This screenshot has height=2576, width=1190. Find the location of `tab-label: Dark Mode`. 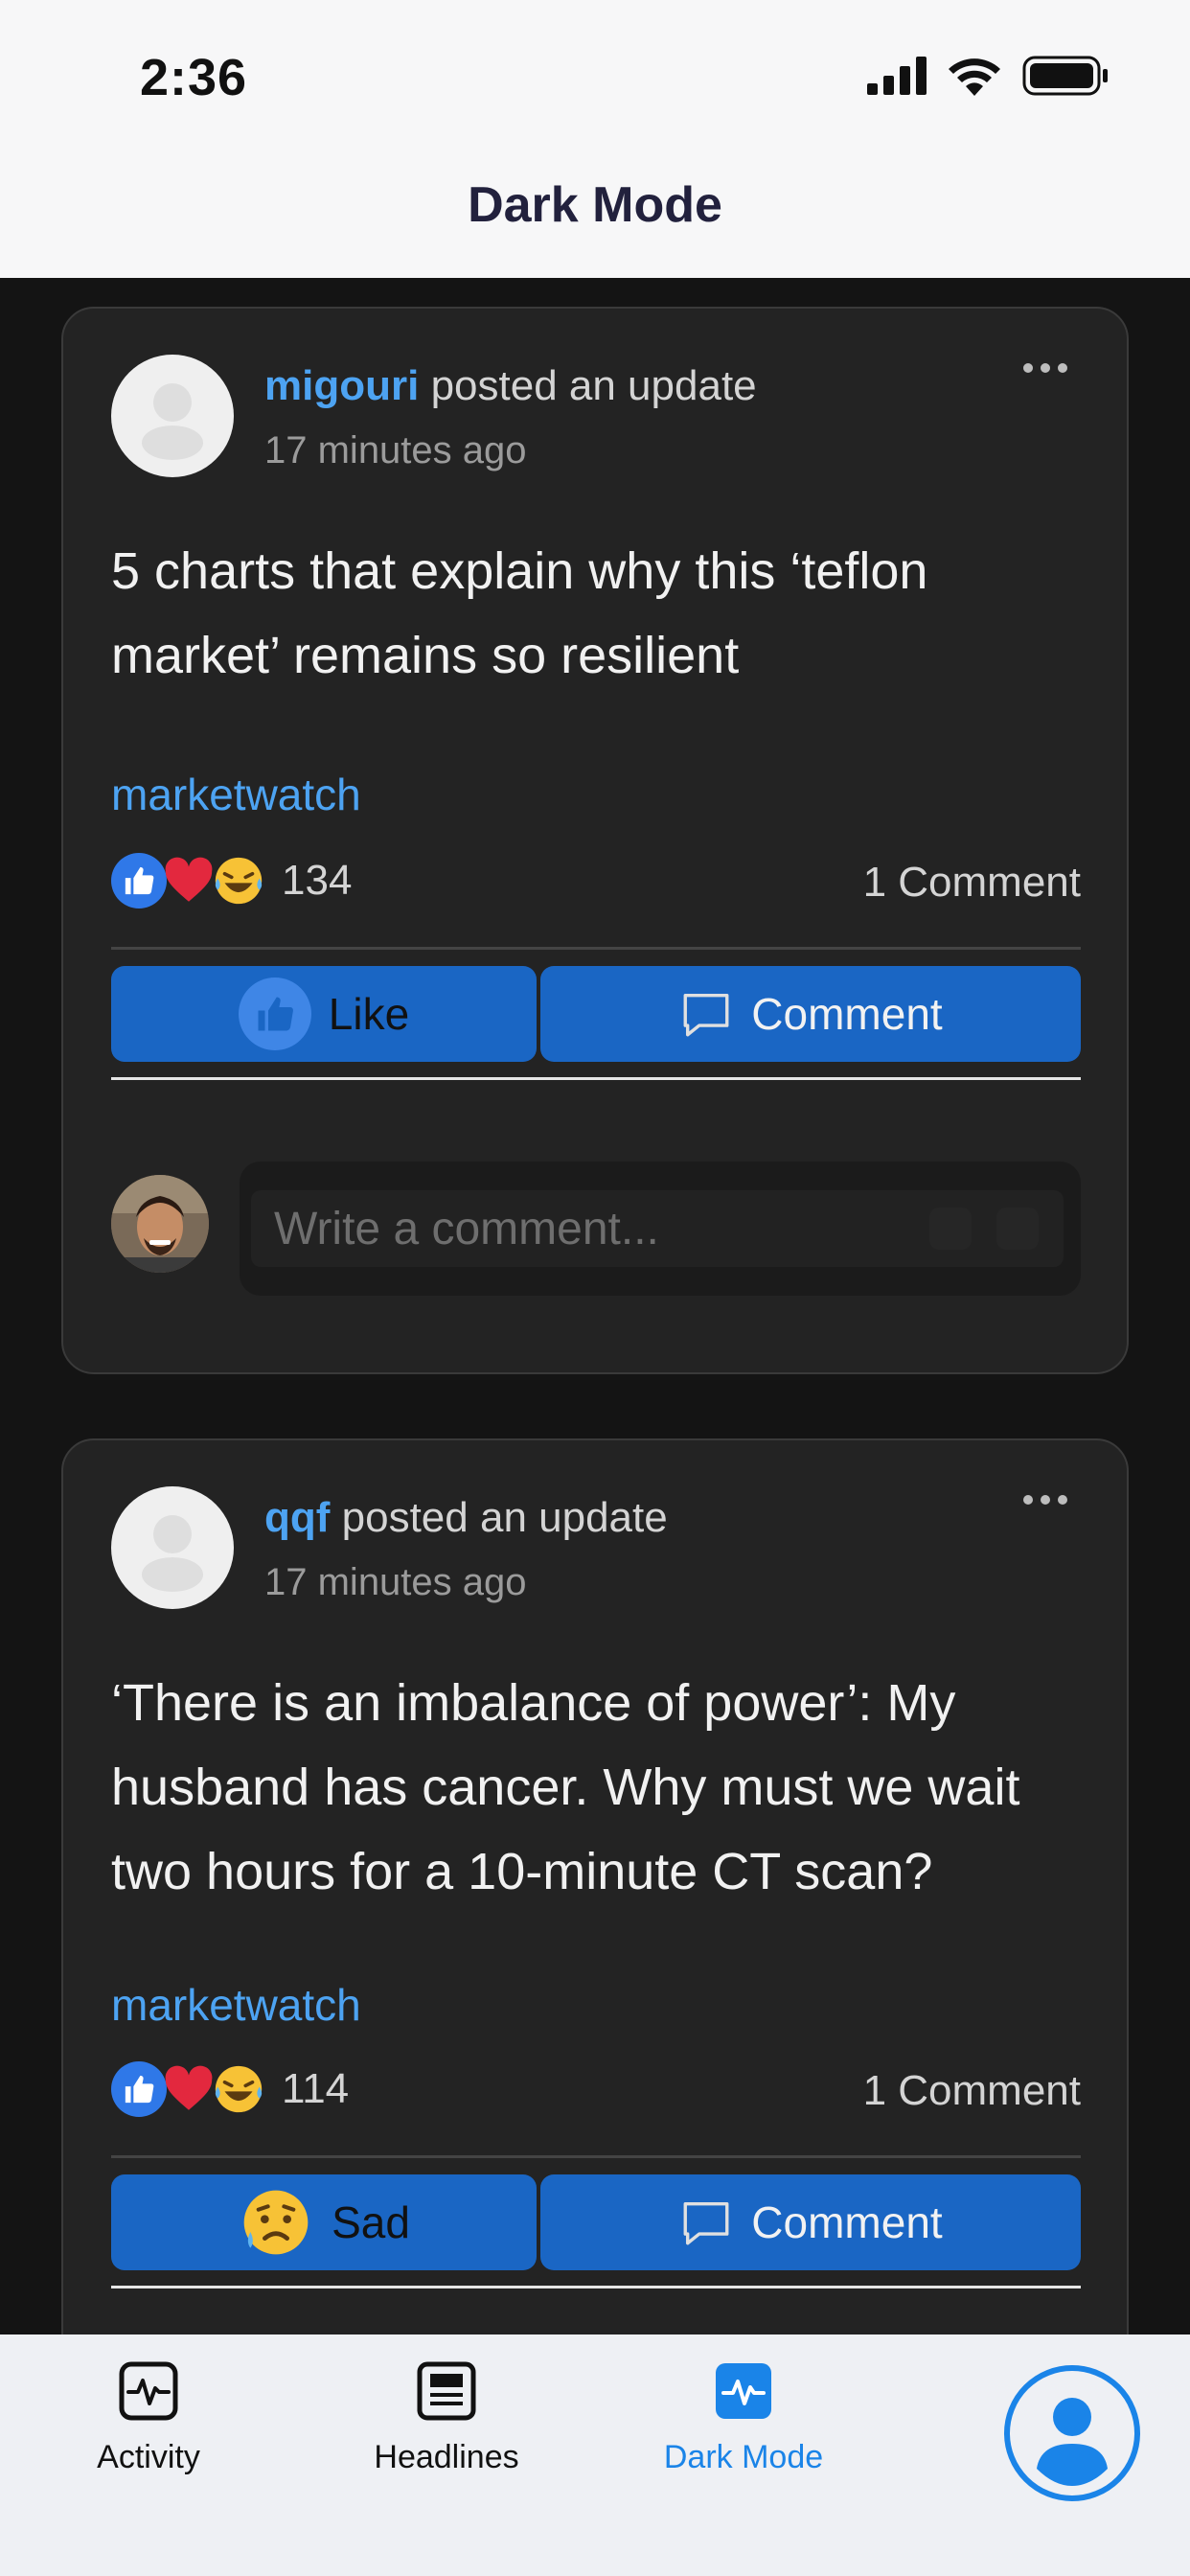

tab-label: Dark Mode is located at coordinates (744, 2457).